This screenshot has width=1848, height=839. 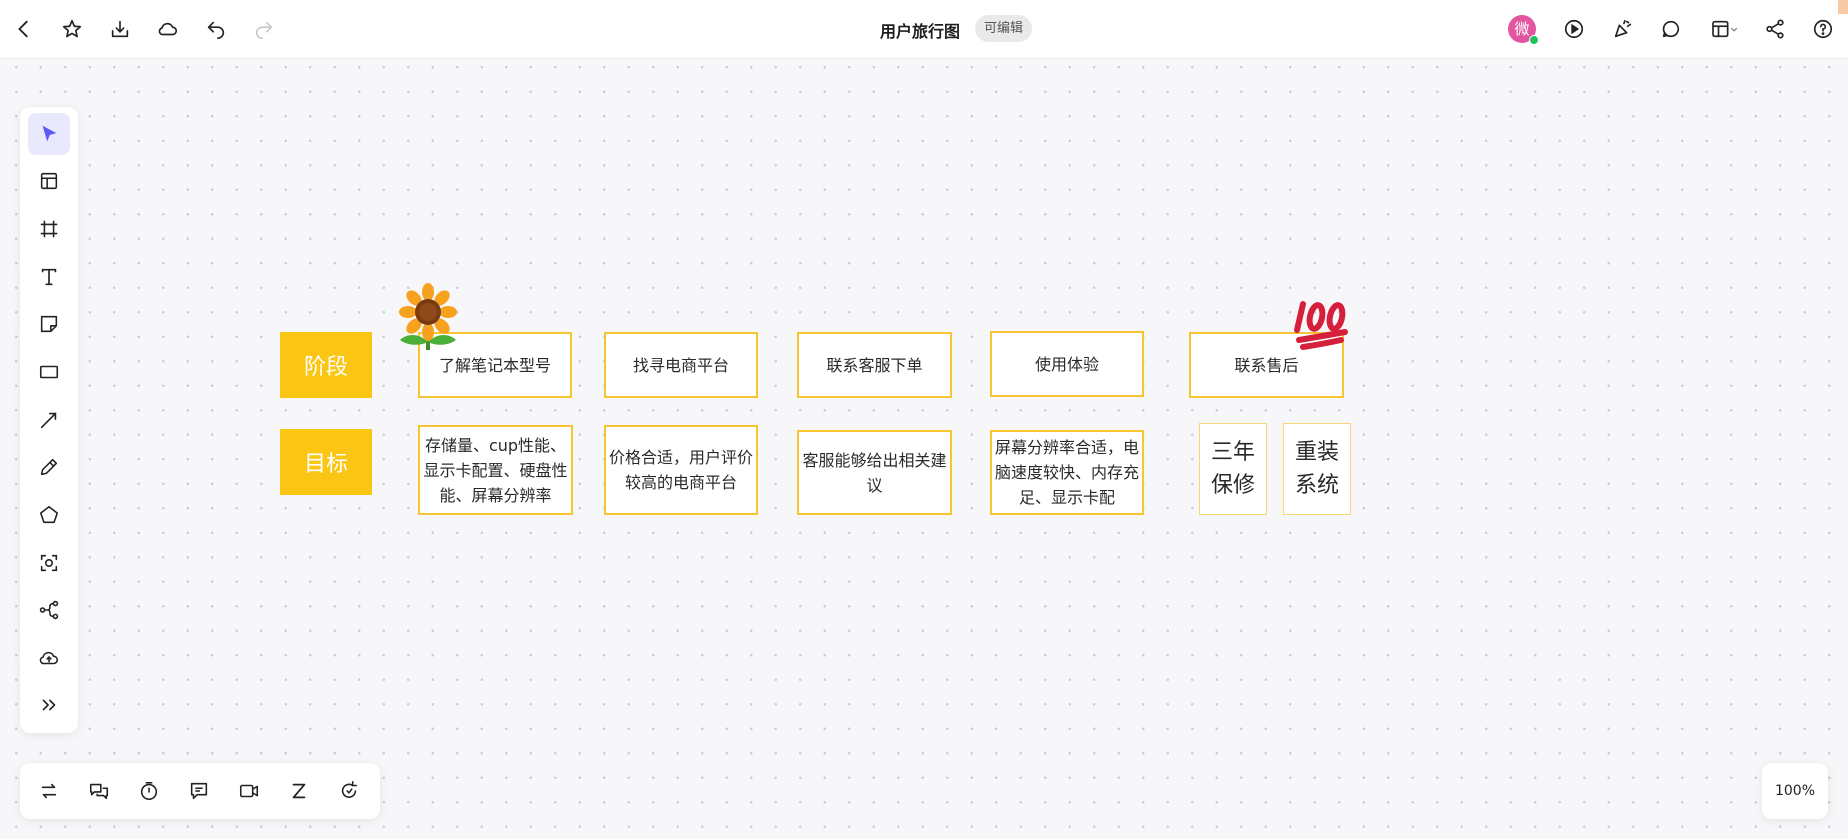 What do you see at coordinates (49, 324) in the screenshot?
I see `sticky-note-icon` at bounding box center [49, 324].